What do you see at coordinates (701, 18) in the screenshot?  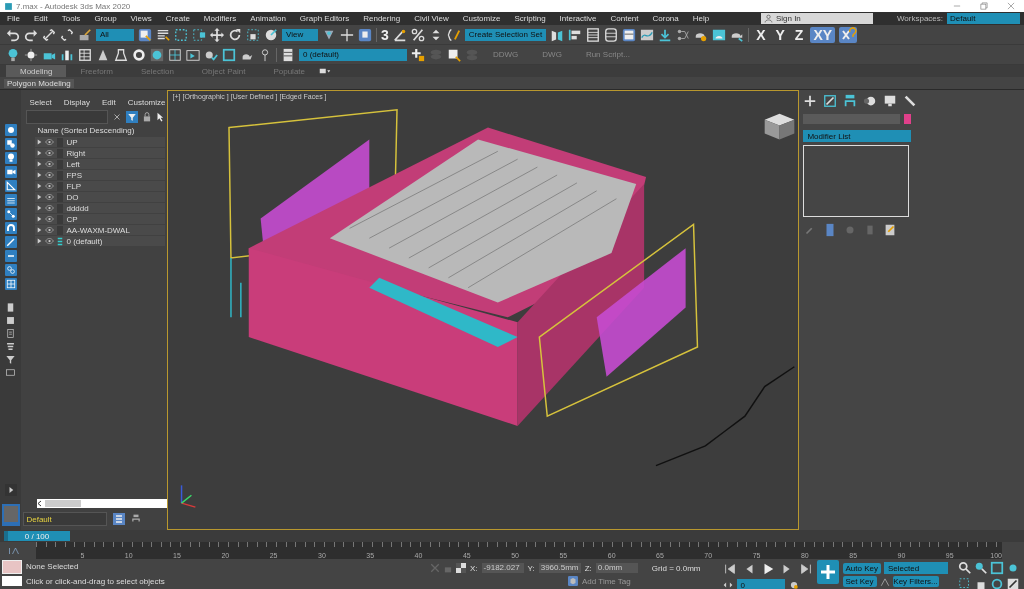 I see `menu-item: Help` at bounding box center [701, 18].